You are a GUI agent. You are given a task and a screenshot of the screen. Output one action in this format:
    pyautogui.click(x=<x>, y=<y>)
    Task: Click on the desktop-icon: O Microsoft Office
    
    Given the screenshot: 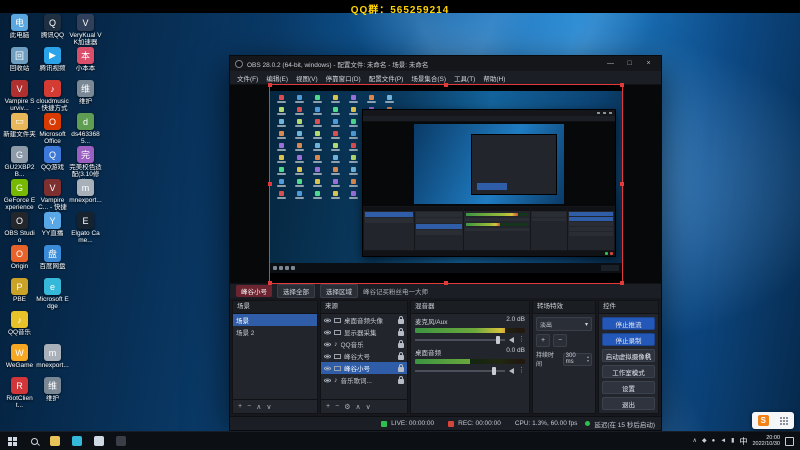 What is the action you would take?
    pyautogui.click(x=52, y=129)
    